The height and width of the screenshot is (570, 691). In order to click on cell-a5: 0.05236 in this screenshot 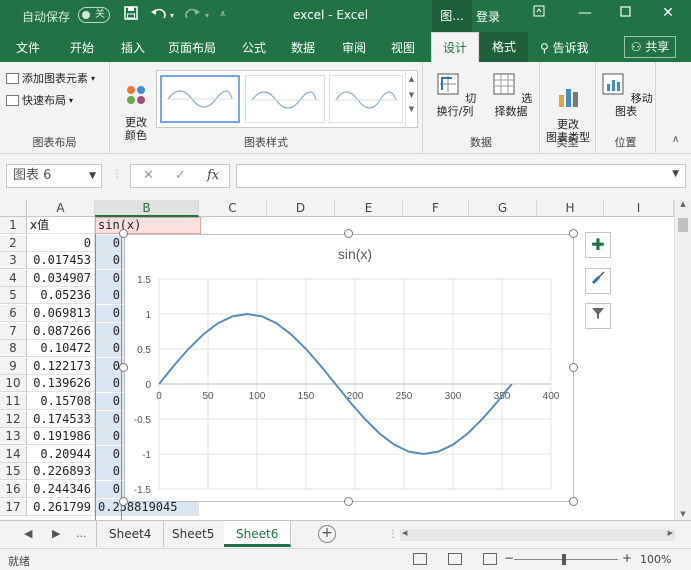, I will do `click(61, 296)`.